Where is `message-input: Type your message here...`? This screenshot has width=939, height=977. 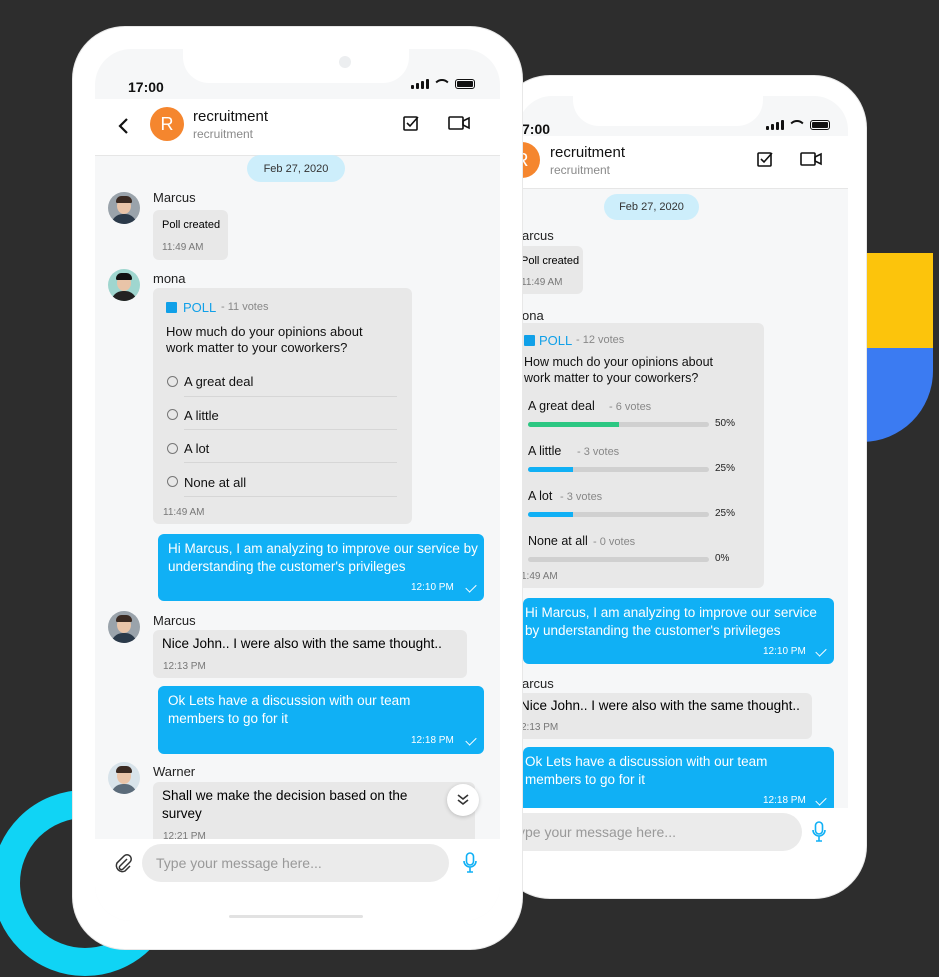
message-input: Type your message here... is located at coordinates (295, 863).